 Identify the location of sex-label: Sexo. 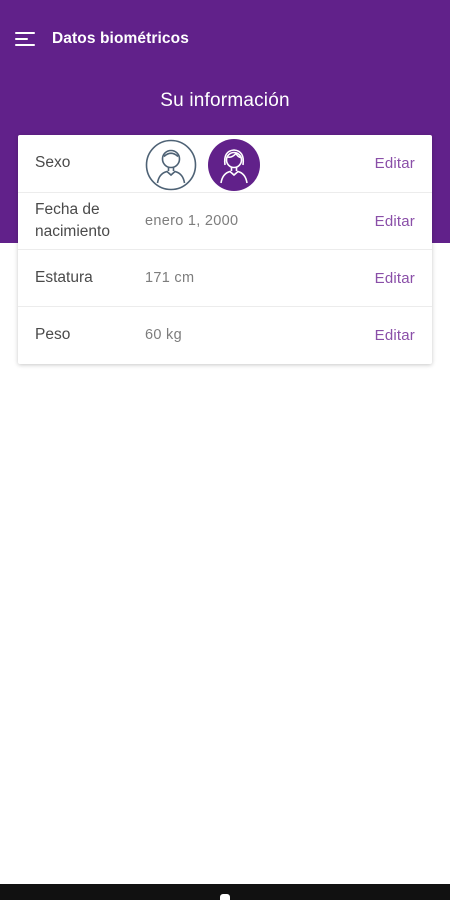
(53, 162).